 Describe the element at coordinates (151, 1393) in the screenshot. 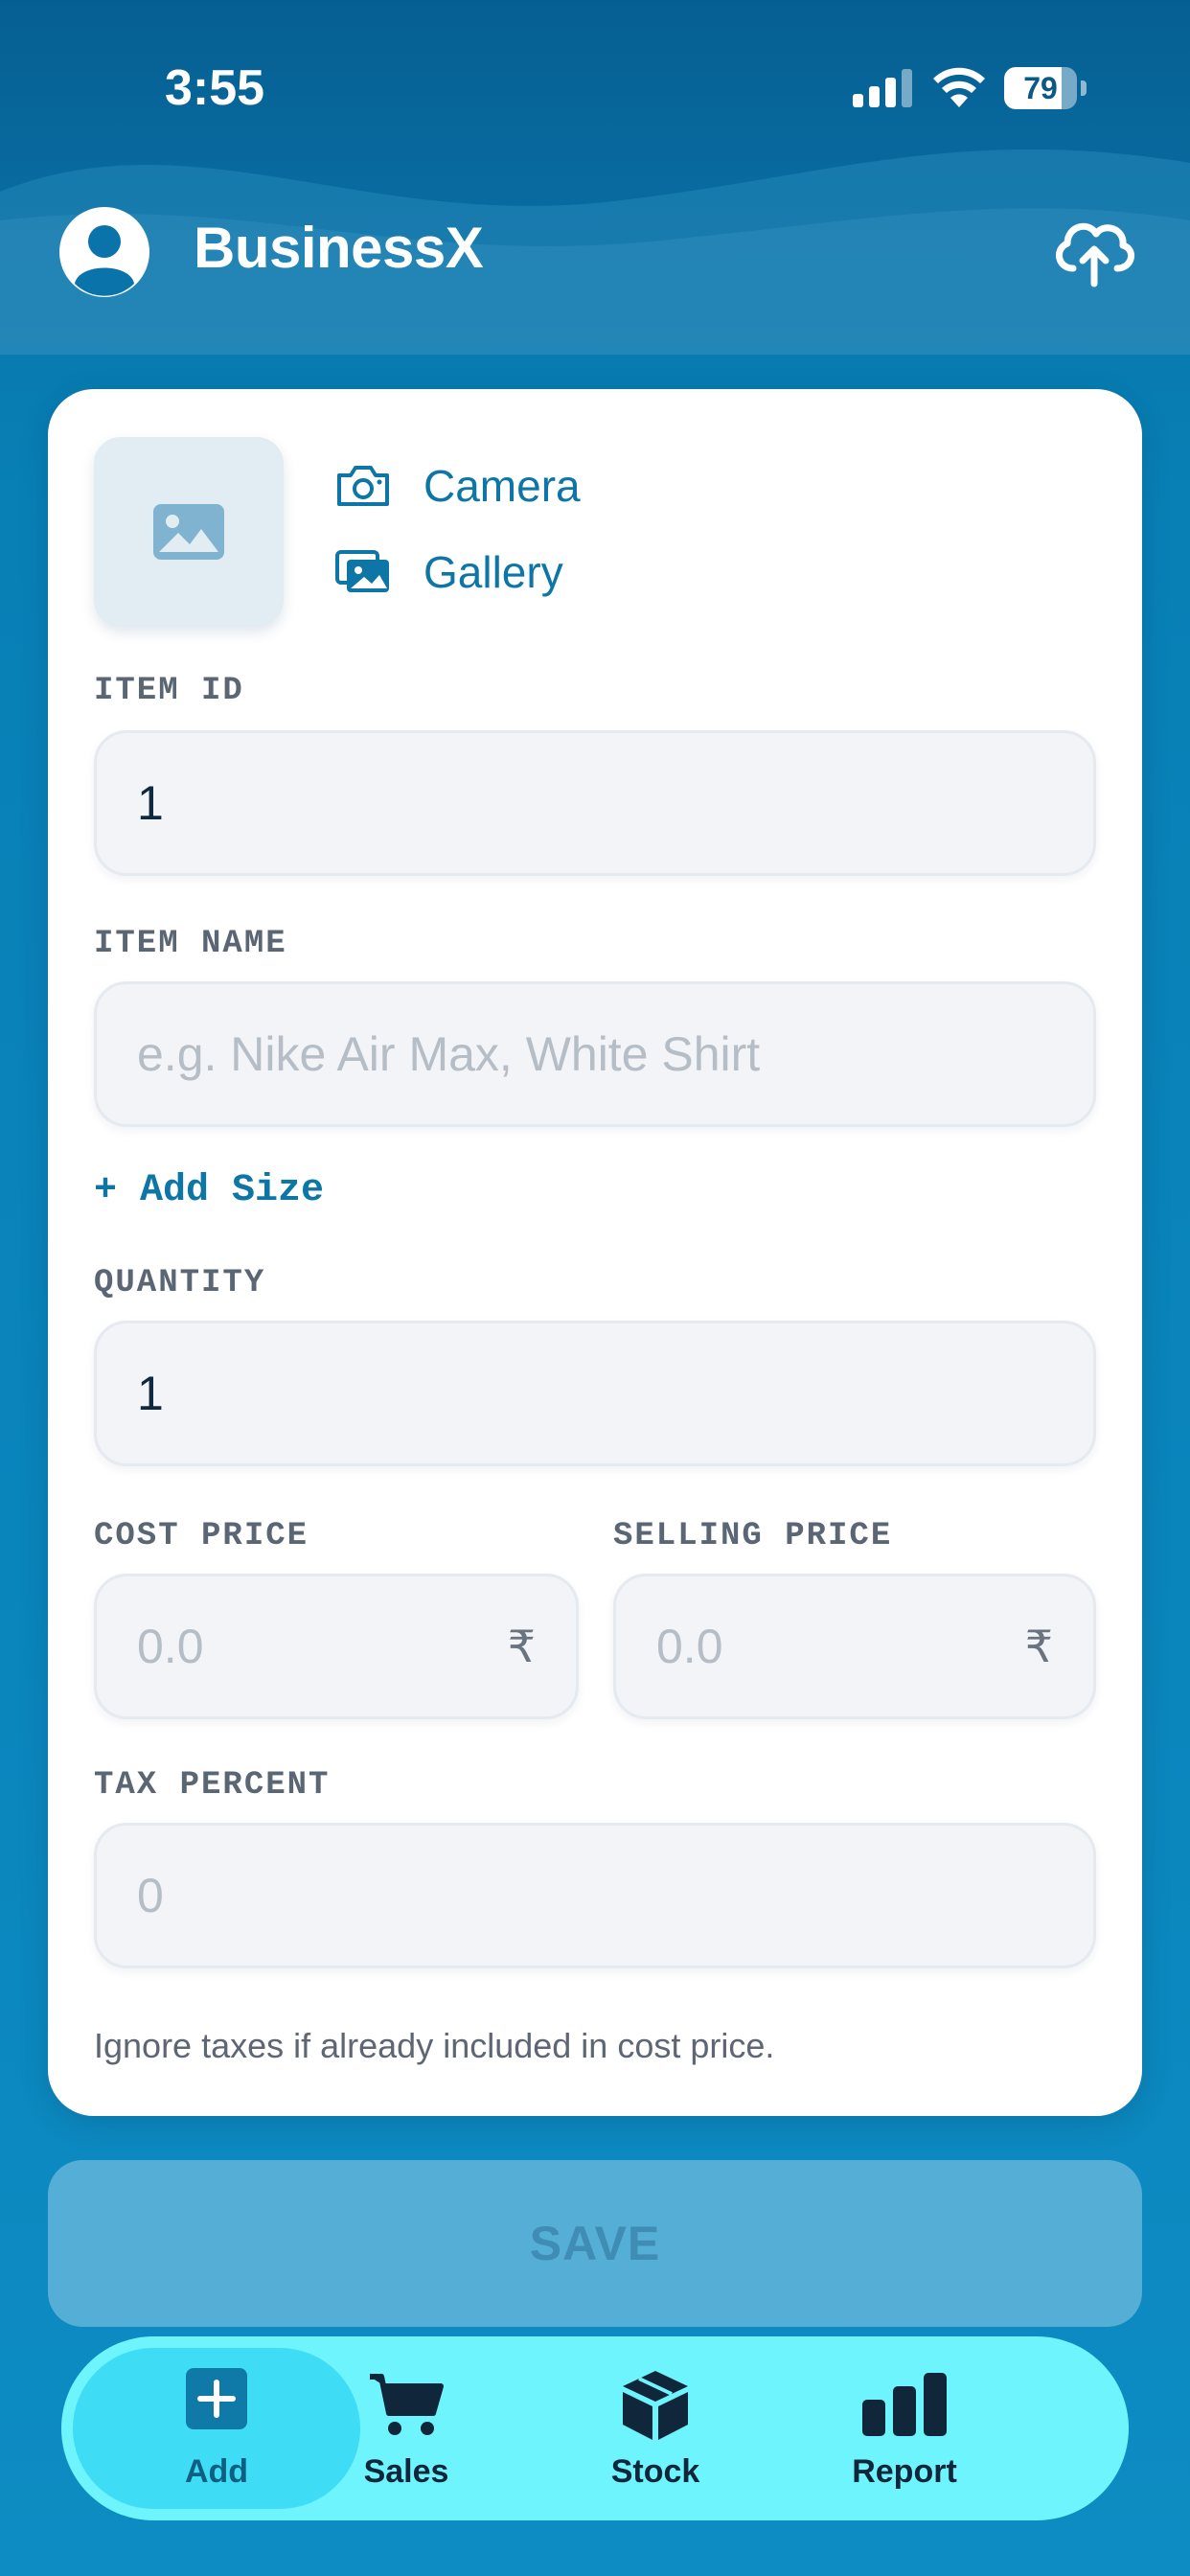

I see `quantity-value: 1` at that location.